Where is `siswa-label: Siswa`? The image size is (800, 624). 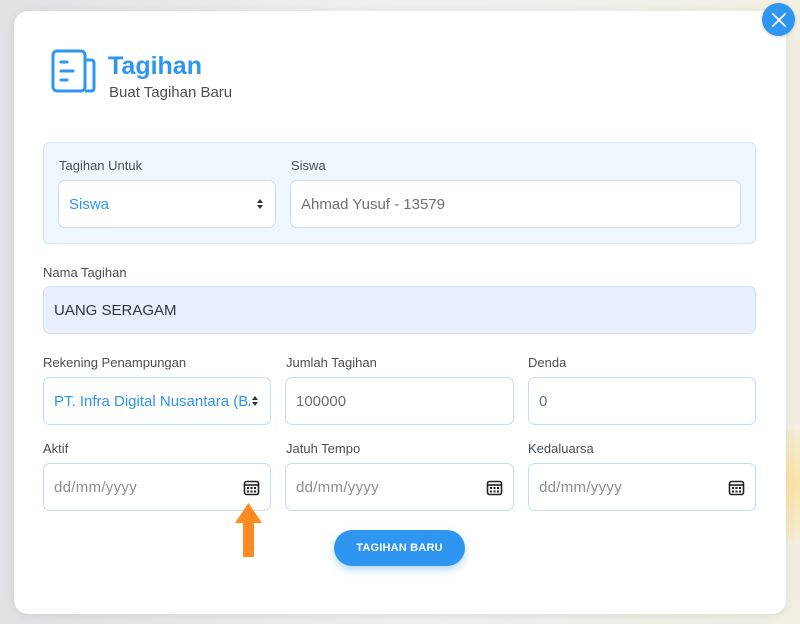
siswa-label: Siswa is located at coordinates (308, 165).